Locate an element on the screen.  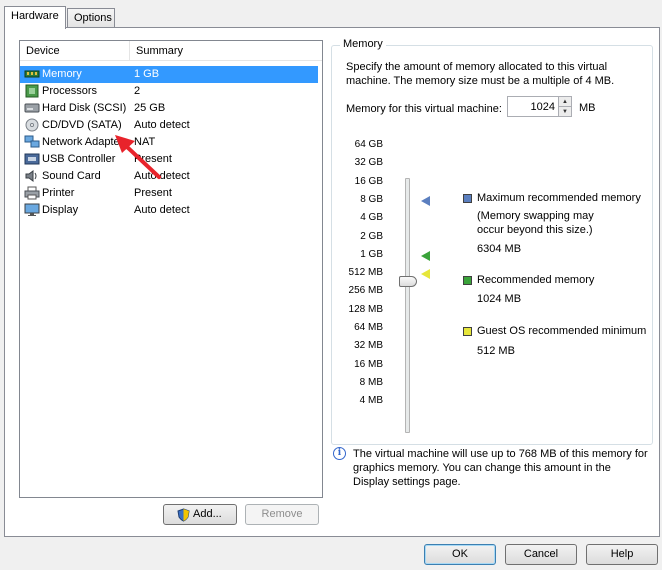
cancel-button: Cancel is located at coordinates (541, 554).